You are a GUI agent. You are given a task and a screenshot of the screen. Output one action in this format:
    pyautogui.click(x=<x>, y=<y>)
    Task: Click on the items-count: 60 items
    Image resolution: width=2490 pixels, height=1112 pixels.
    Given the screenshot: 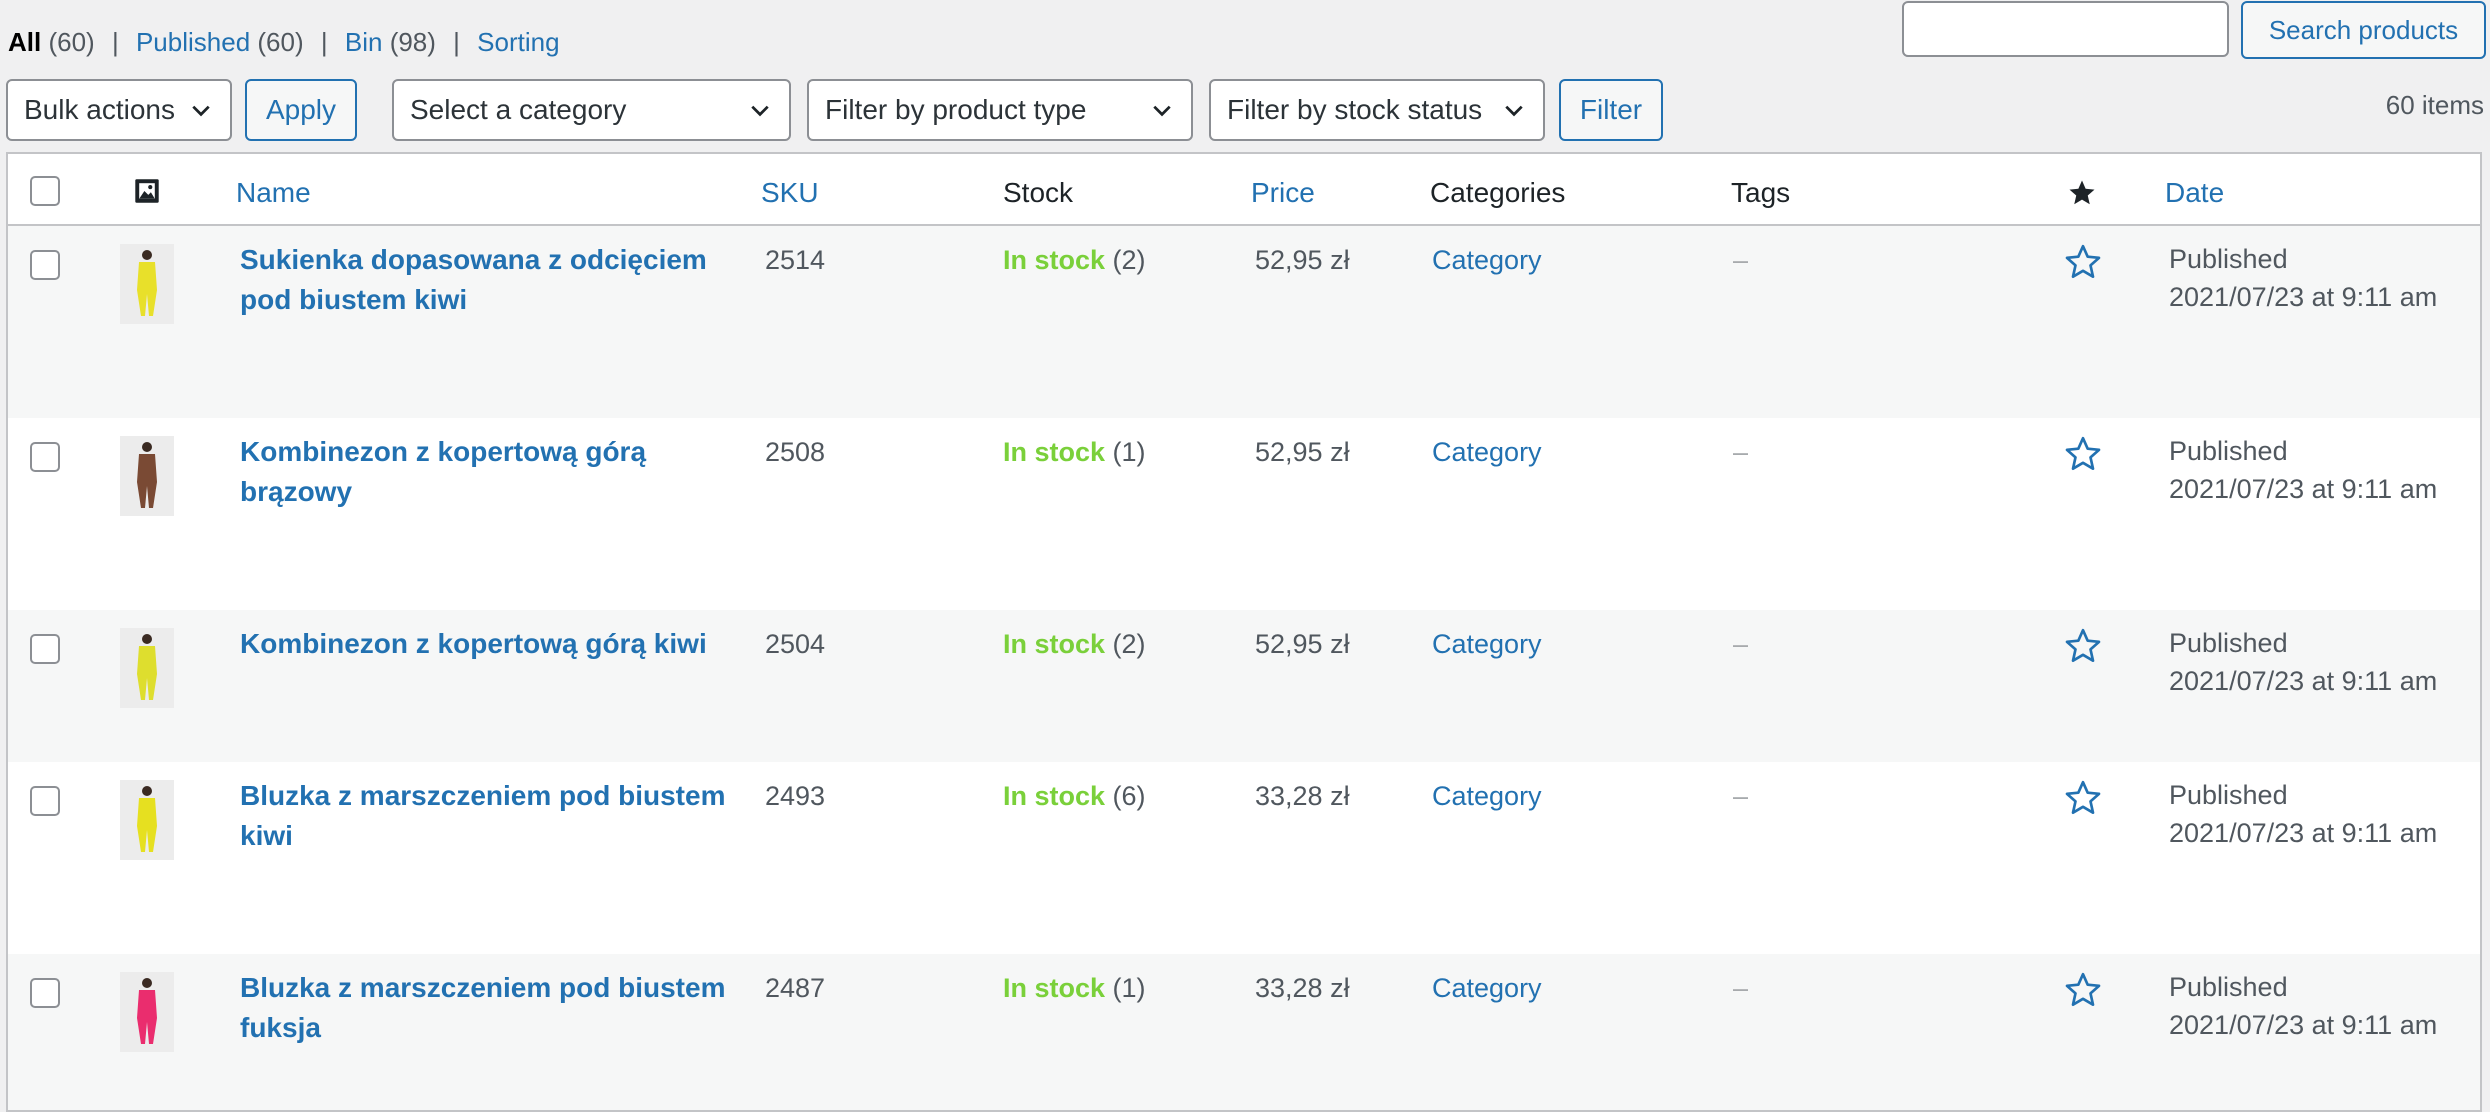 What is the action you would take?
    pyautogui.click(x=2434, y=105)
    